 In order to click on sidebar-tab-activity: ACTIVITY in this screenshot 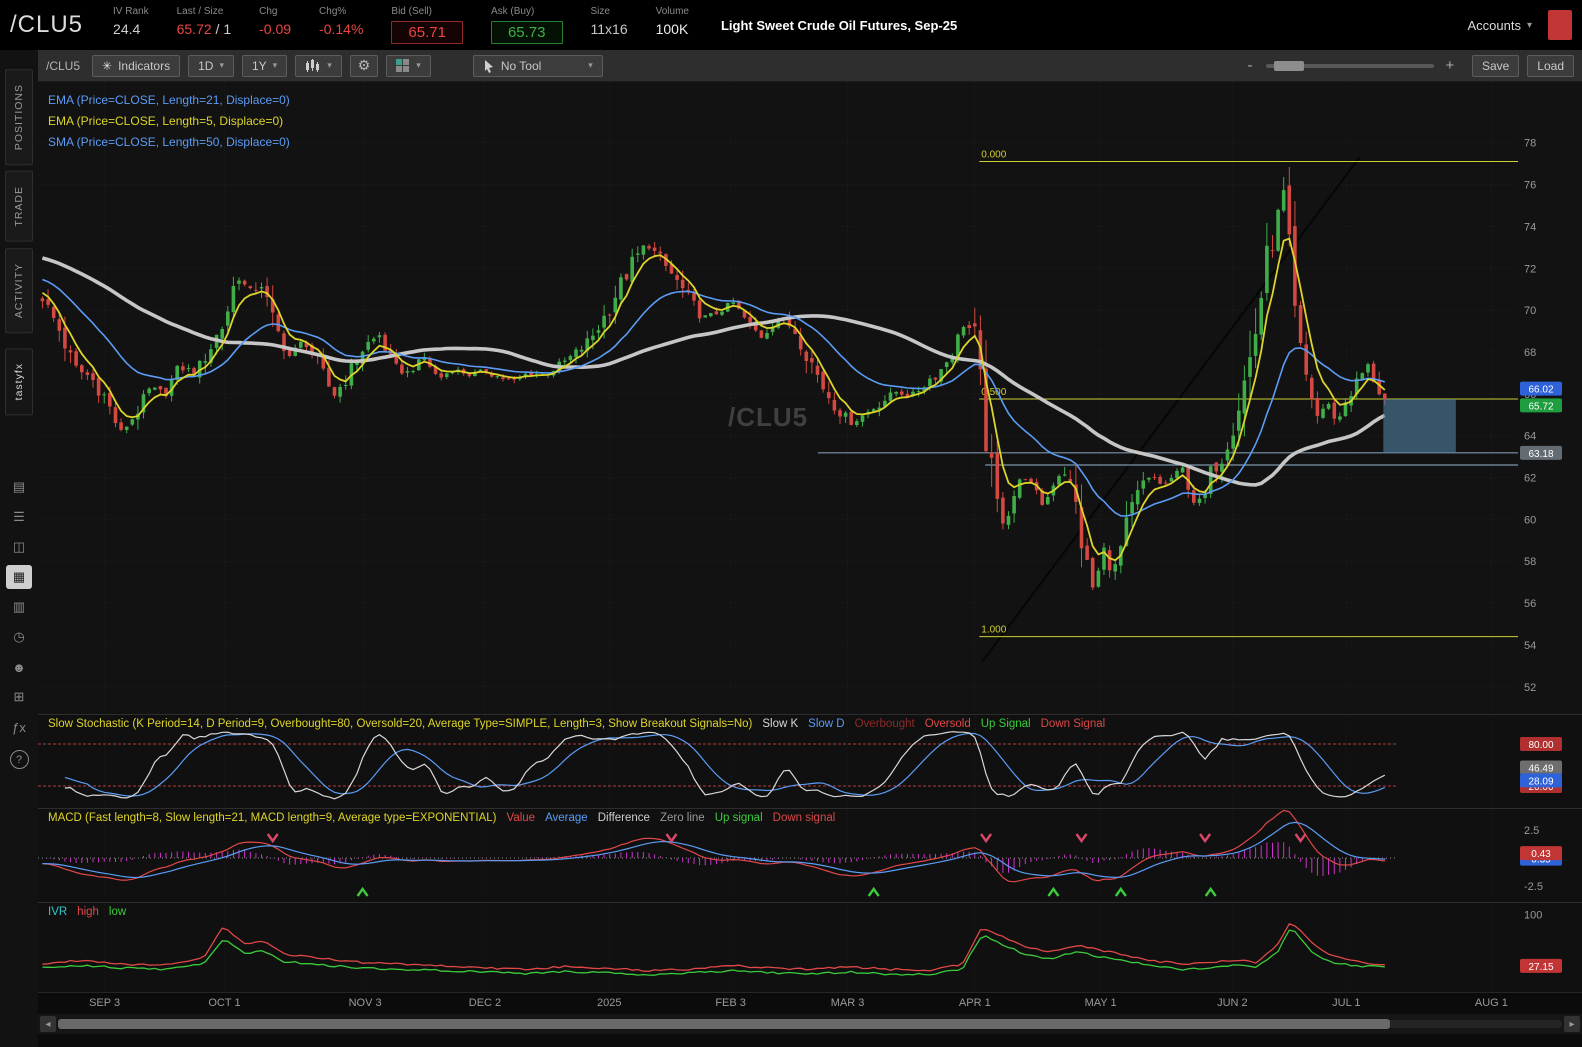, I will do `click(19, 290)`.